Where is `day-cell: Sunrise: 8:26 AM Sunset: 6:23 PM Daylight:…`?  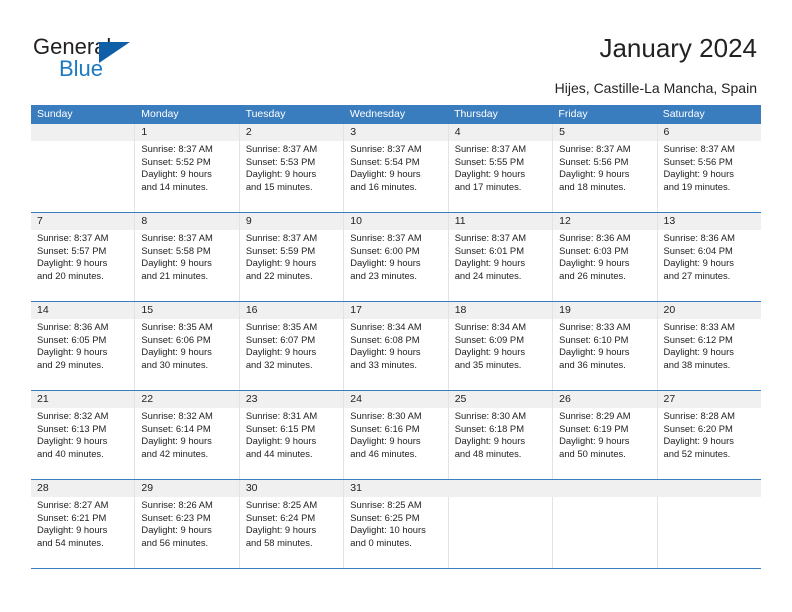 day-cell: Sunrise: 8:26 AM Sunset: 6:23 PM Daylight:… is located at coordinates (186, 532).